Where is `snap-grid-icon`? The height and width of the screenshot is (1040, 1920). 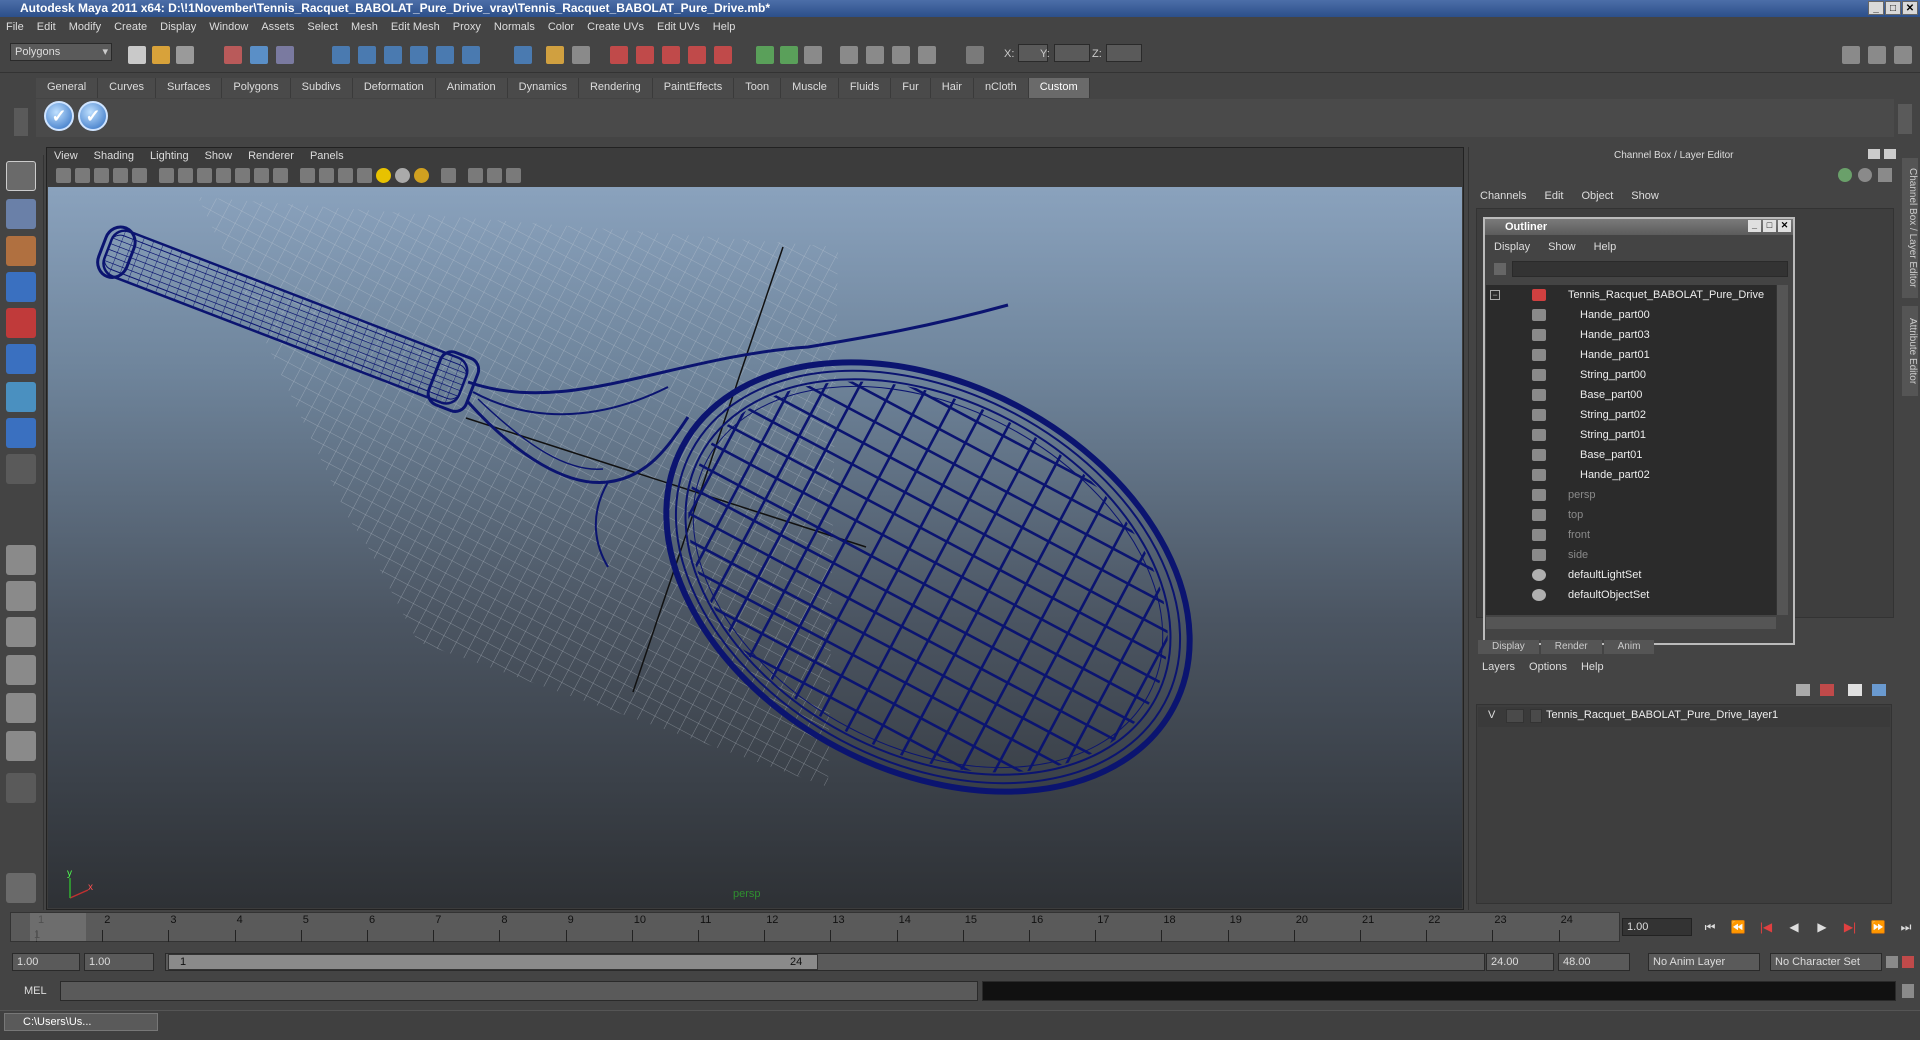 snap-grid-icon is located at coordinates (341, 55).